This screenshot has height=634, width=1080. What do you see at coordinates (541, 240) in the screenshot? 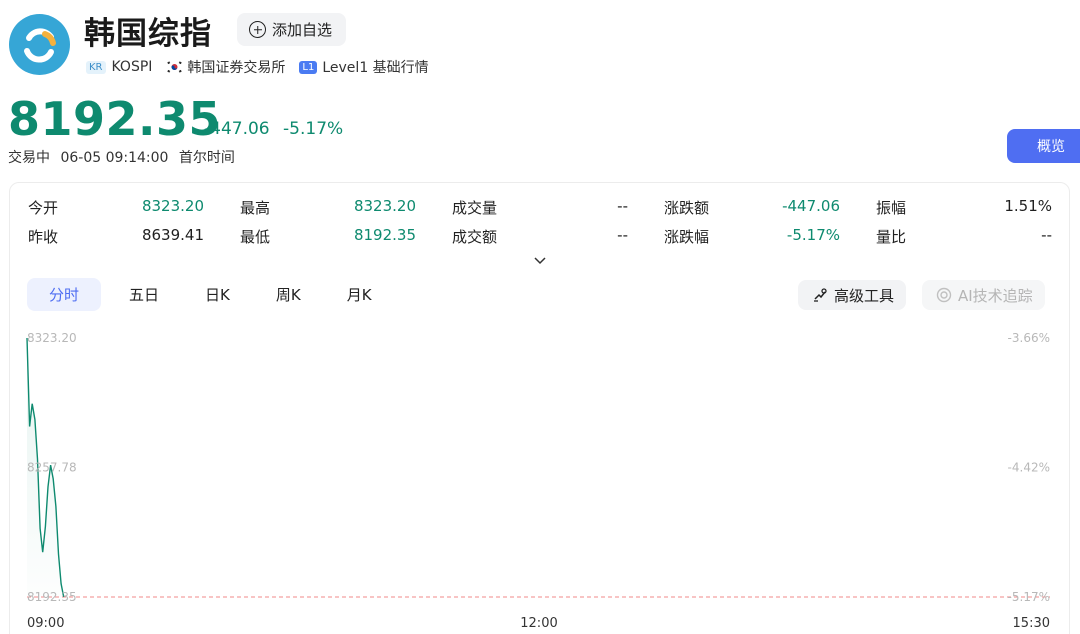
I see `stats-row: 昨收 8639.41 最低 8192.35 成交额 -- 涨跌幅 -5.17% 量比 --` at bounding box center [541, 240].